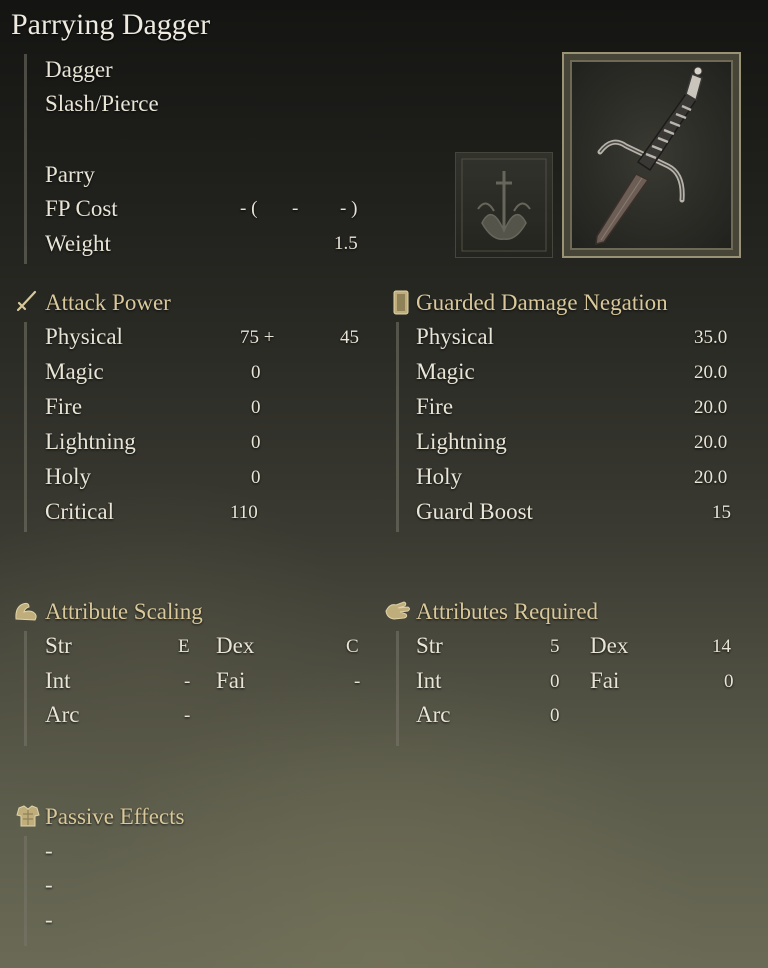  What do you see at coordinates (397, 611) in the screenshot?
I see `hand-icon` at bounding box center [397, 611].